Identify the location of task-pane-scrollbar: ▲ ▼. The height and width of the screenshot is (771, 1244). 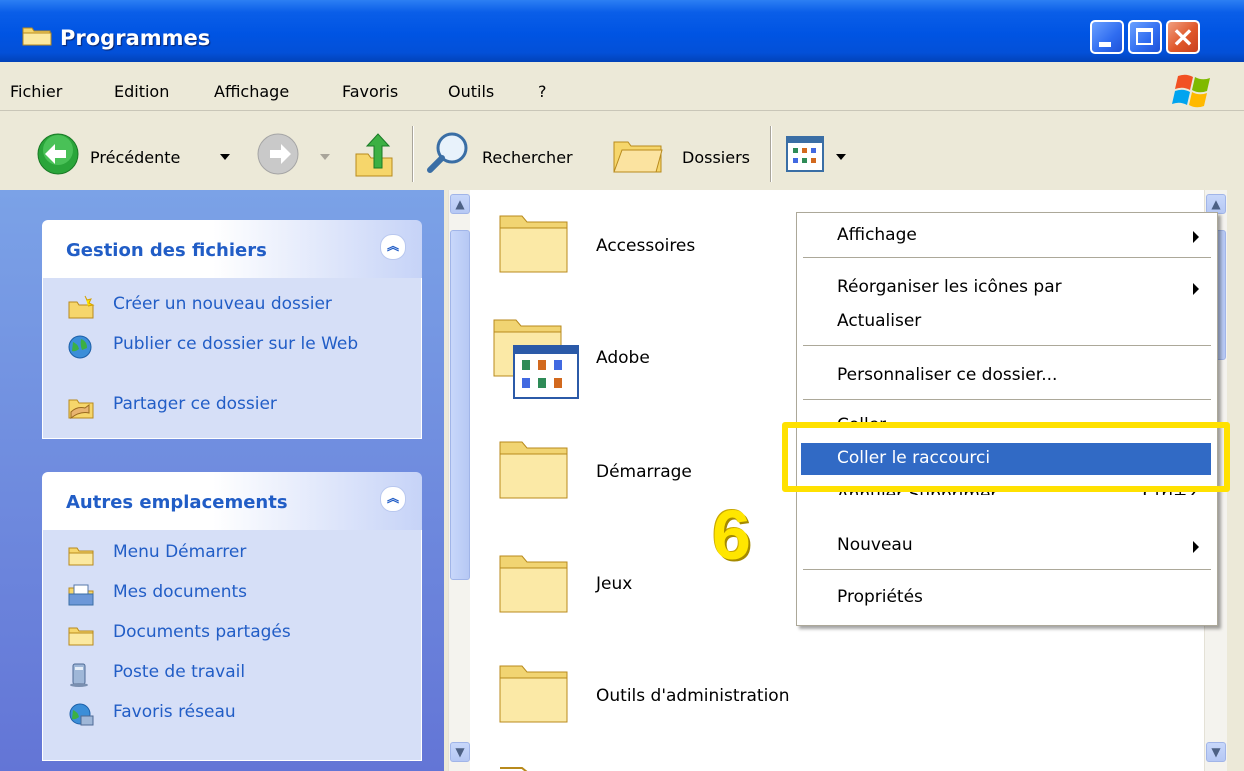
(459, 480).